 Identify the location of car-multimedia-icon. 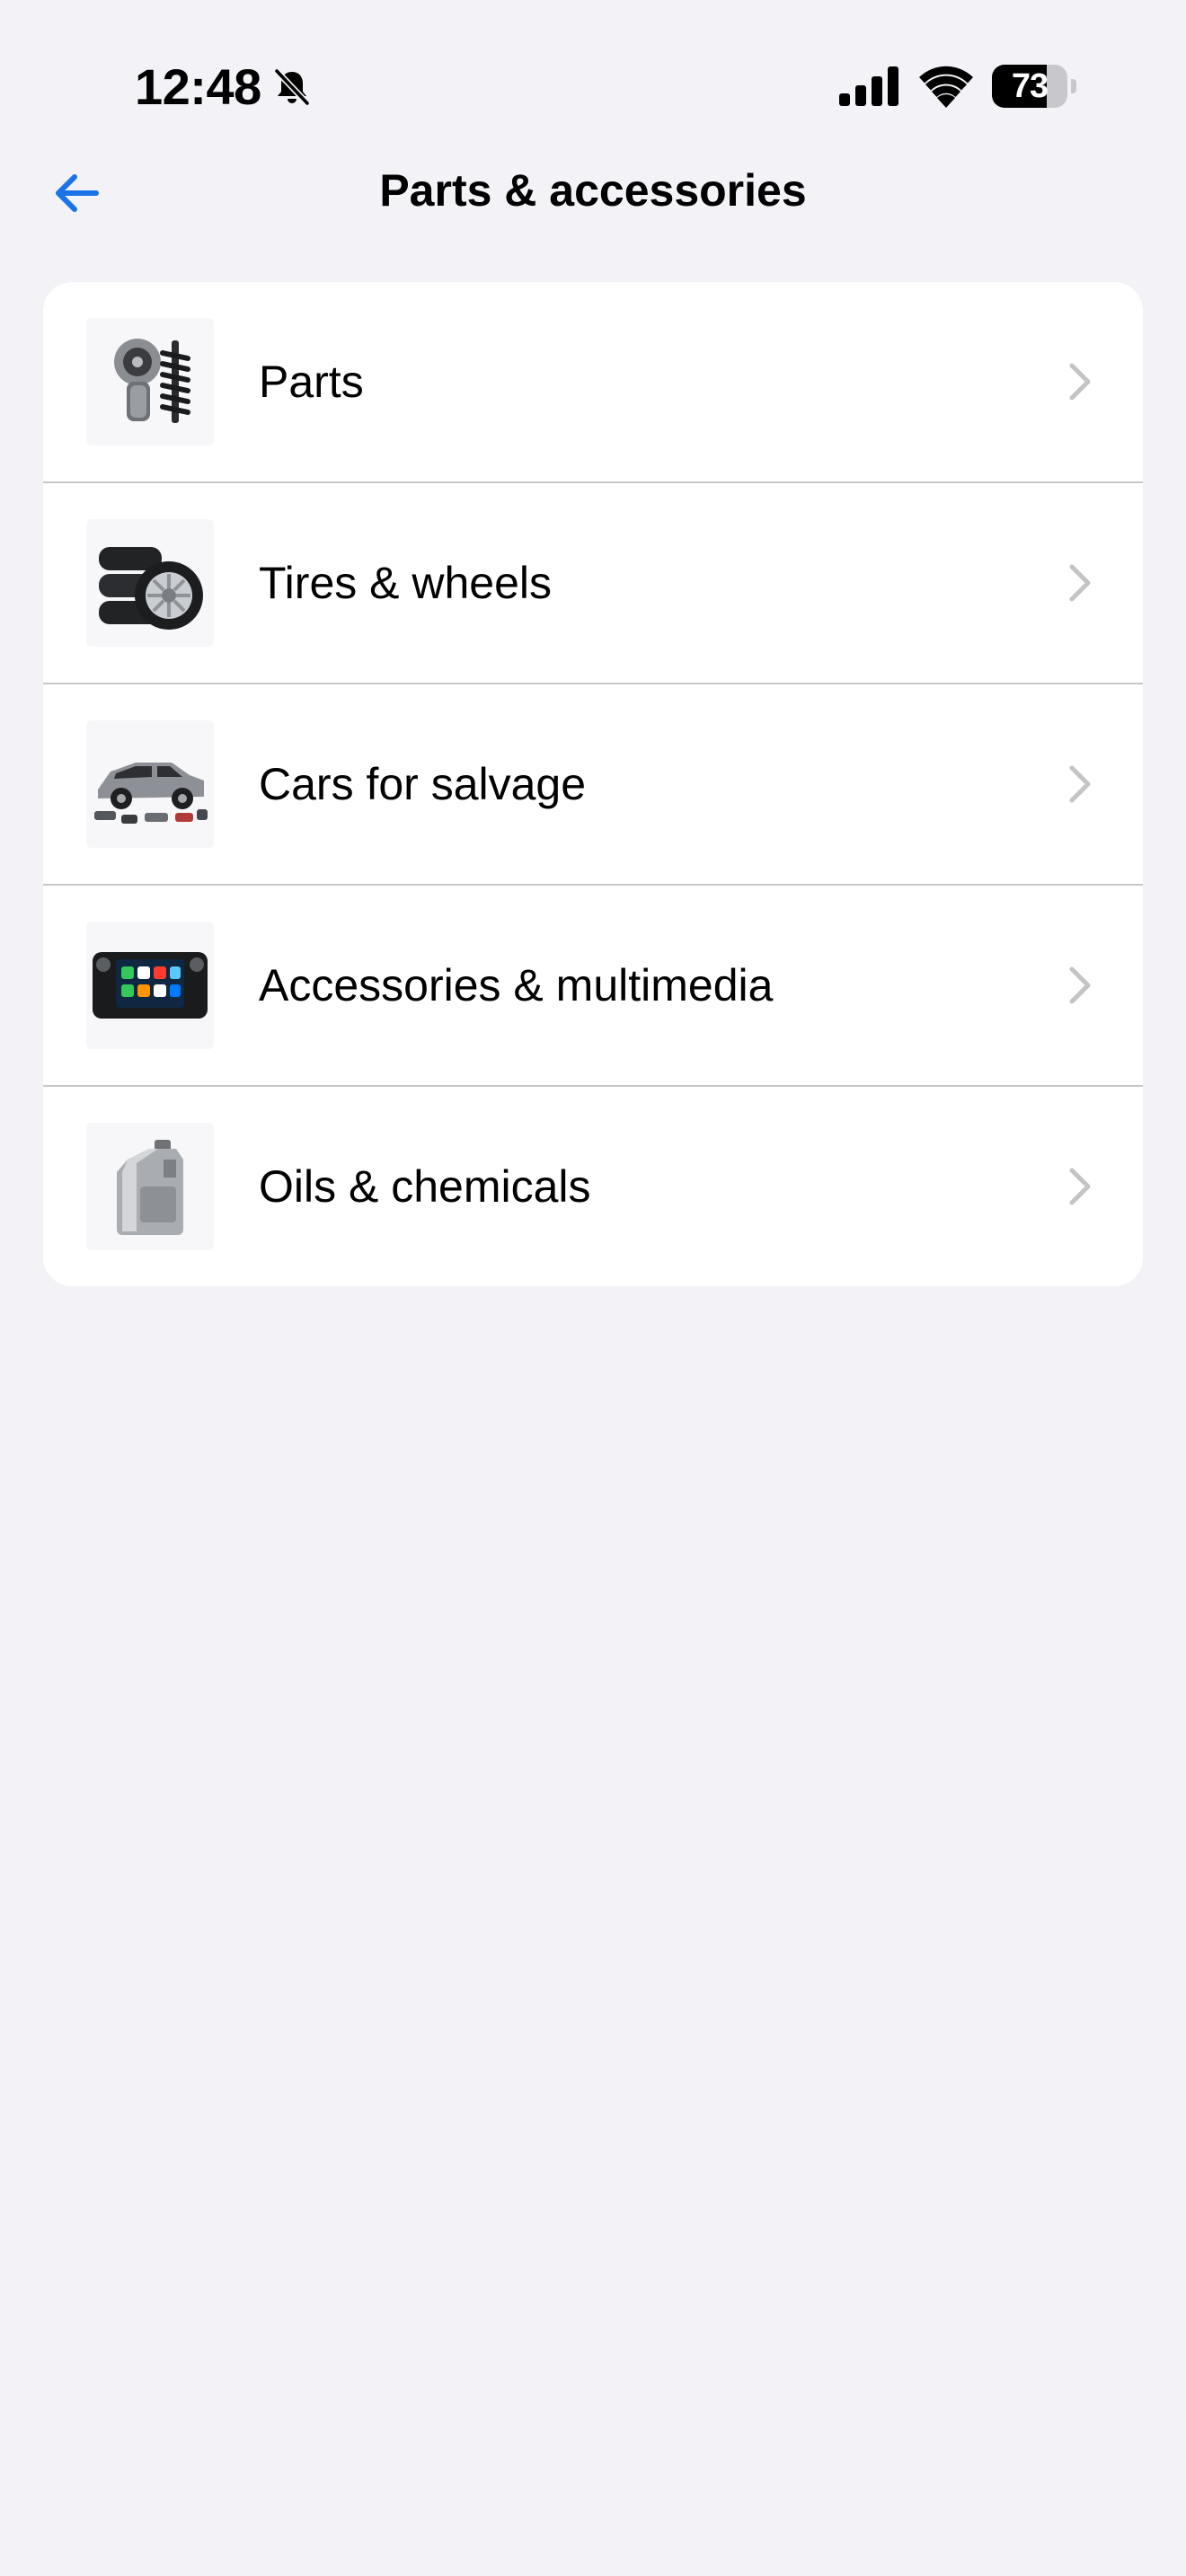
(150, 986).